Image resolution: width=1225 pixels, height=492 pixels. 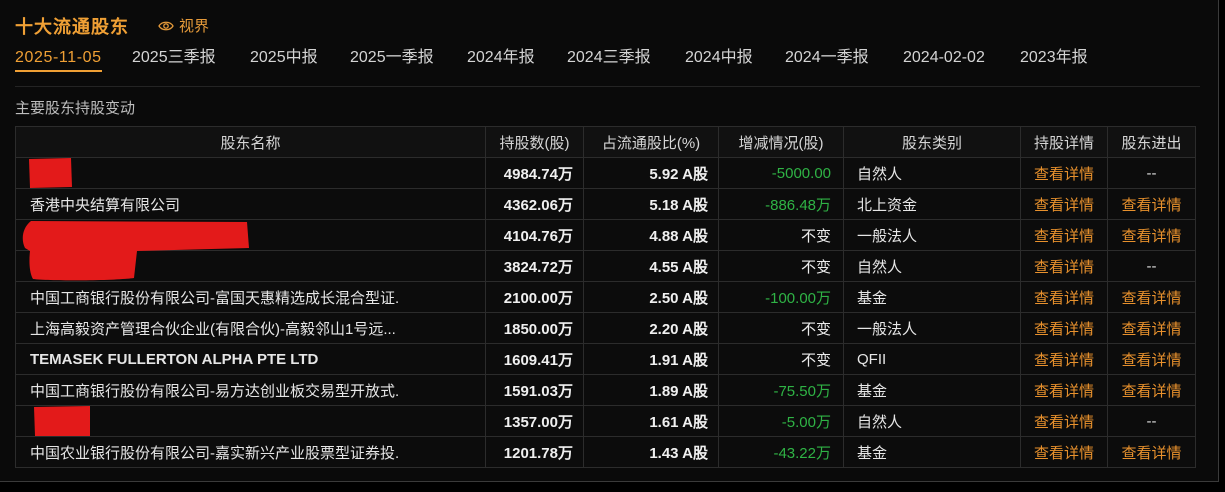 What do you see at coordinates (781, 452) in the screenshot?
I see `change-cell: -43.22万` at bounding box center [781, 452].